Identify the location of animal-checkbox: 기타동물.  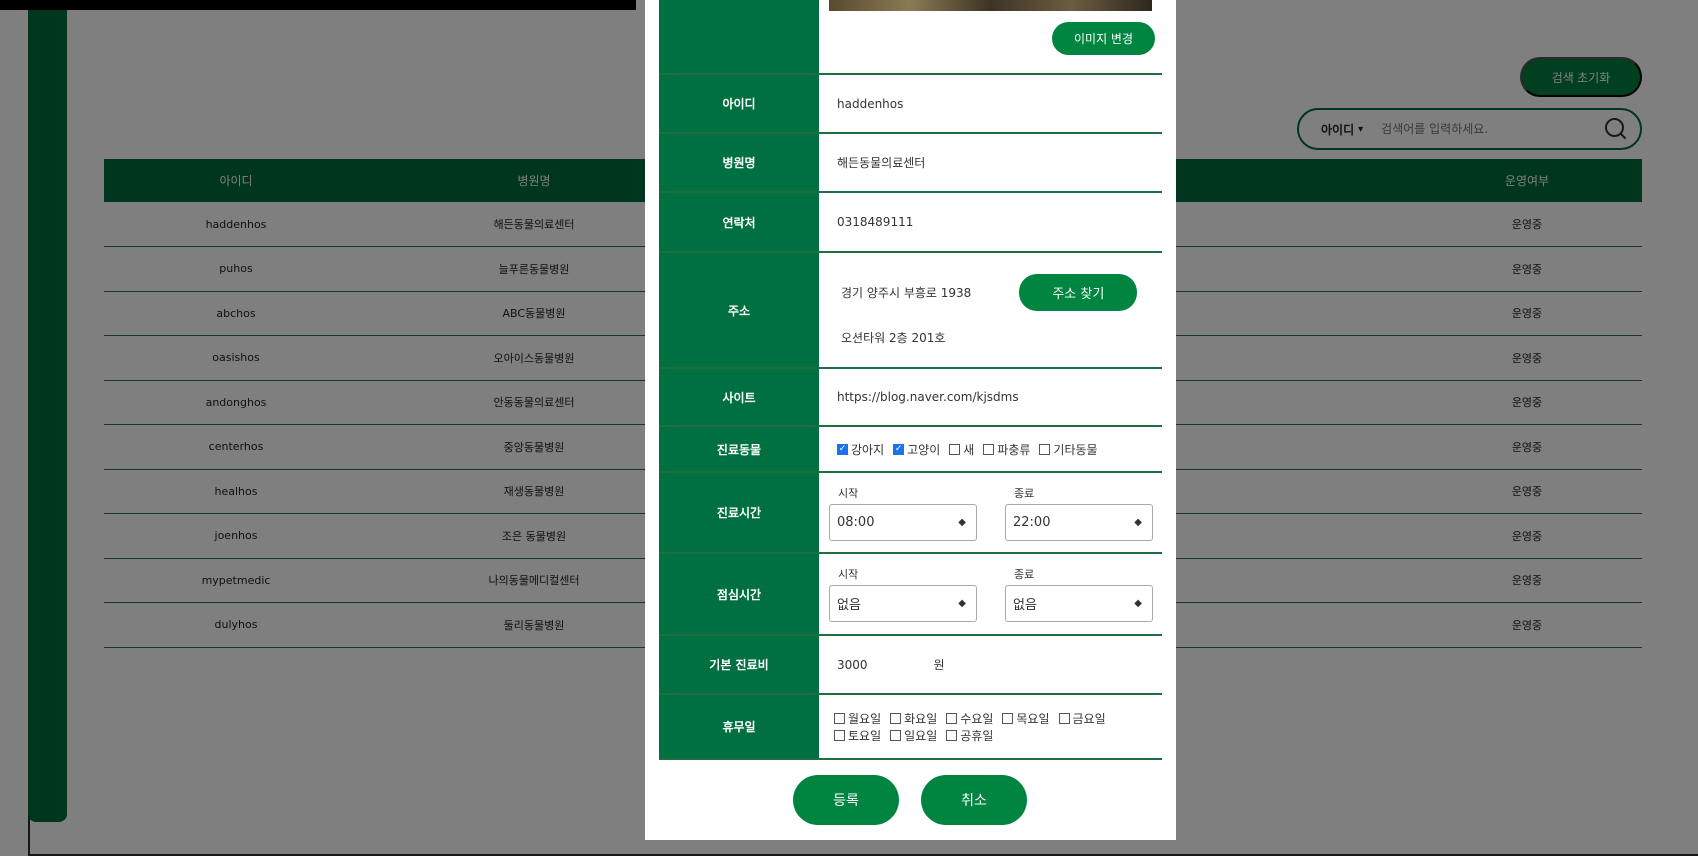
(1068, 449).